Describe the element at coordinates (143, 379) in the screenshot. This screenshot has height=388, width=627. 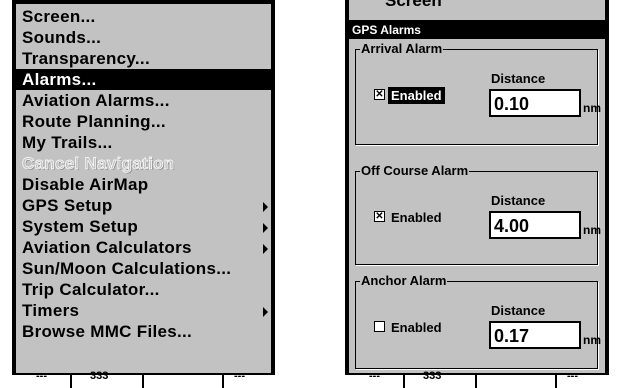
I see `left-bottom-status-bar: --- 333 ---` at that location.